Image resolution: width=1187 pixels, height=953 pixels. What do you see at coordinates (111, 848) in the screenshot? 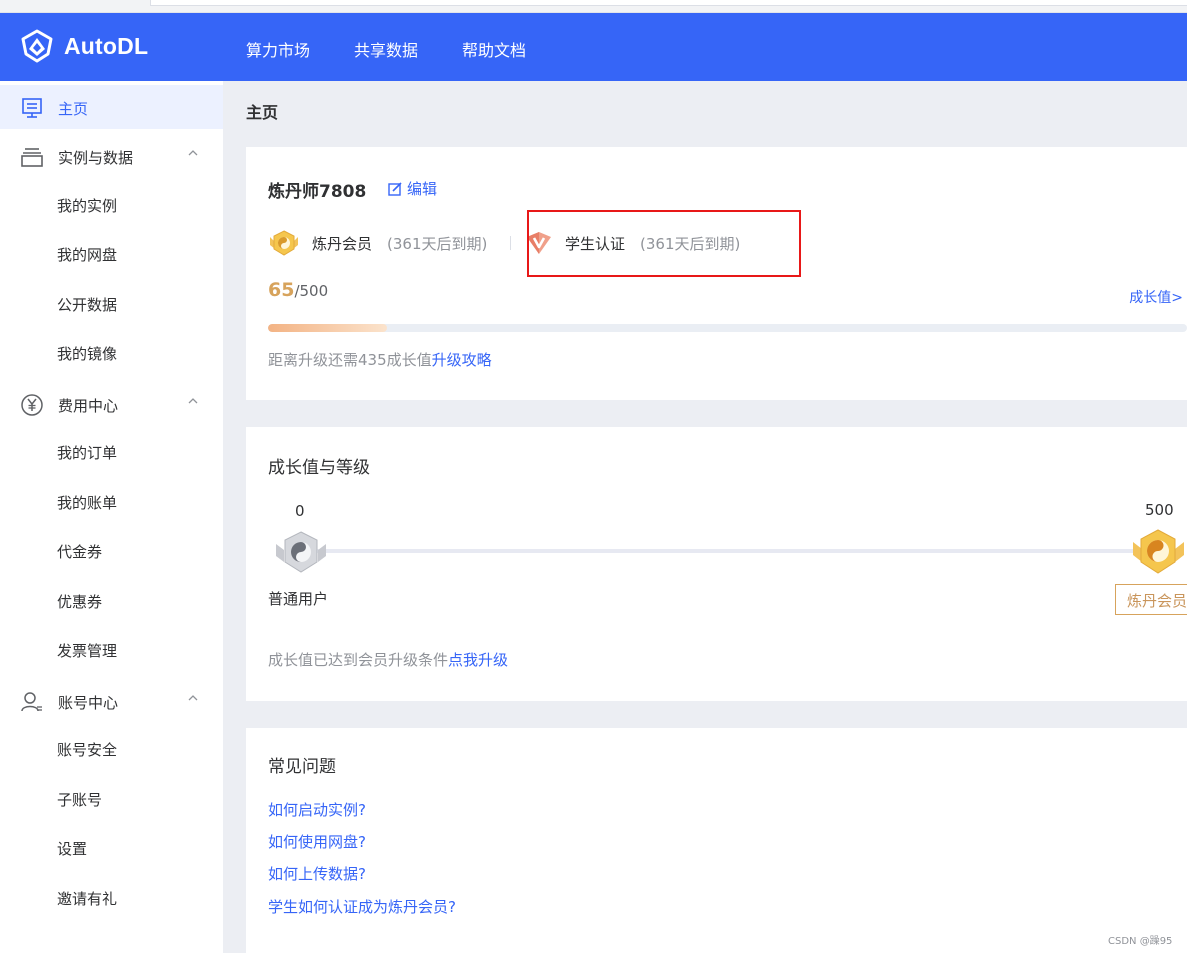
I see `sidebar-item-settings: 设置` at bounding box center [111, 848].